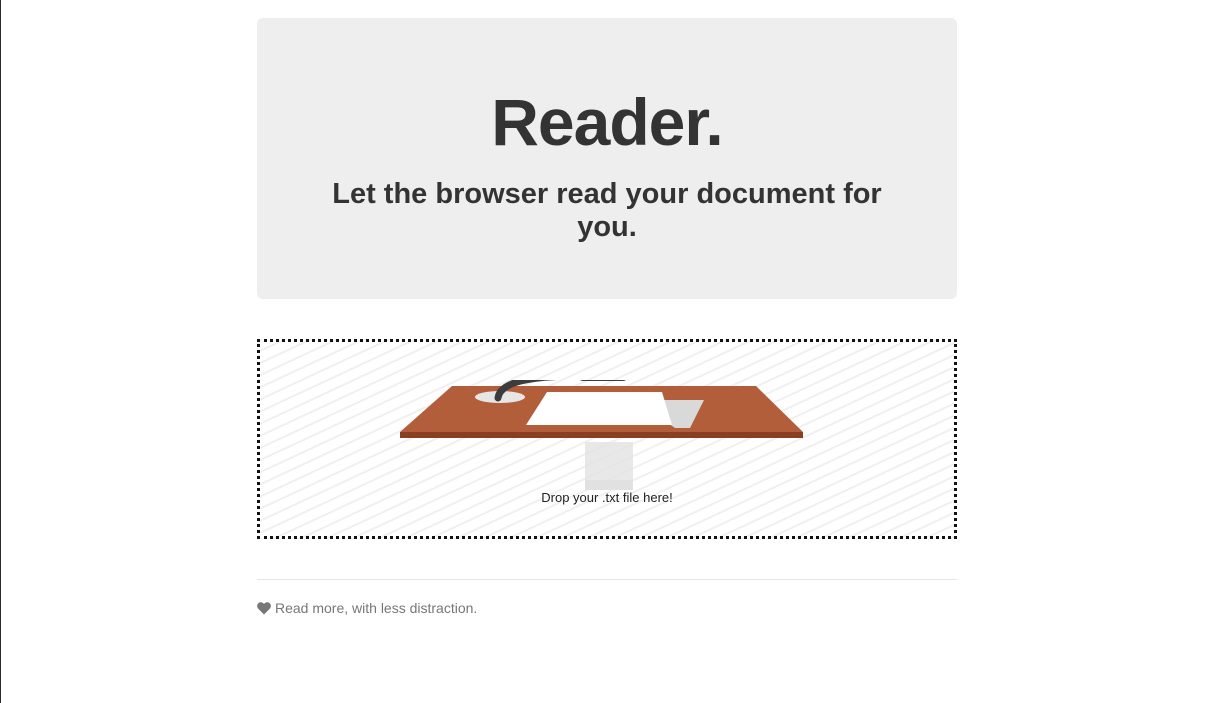 This screenshot has height=703, width=1210. What do you see at coordinates (607, 497) in the screenshot?
I see `dropzone-instruction: Drop your .txt file here!` at bounding box center [607, 497].